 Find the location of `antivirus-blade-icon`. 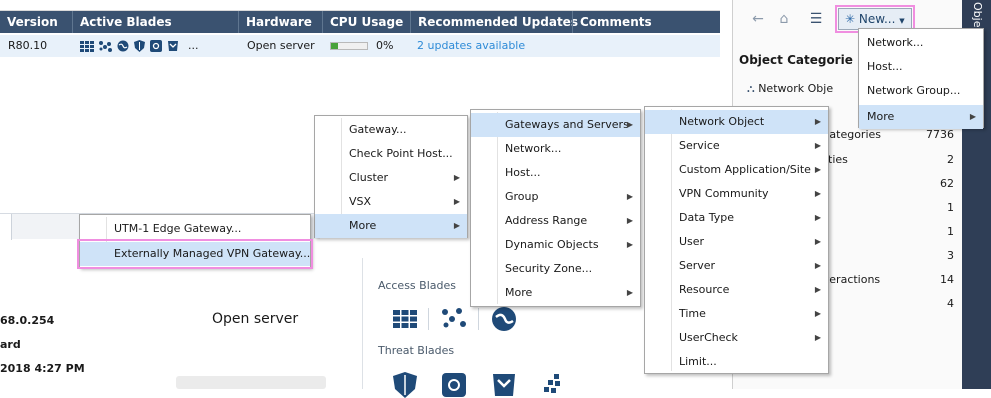

antivirus-blade-icon is located at coordinates (504, 385).